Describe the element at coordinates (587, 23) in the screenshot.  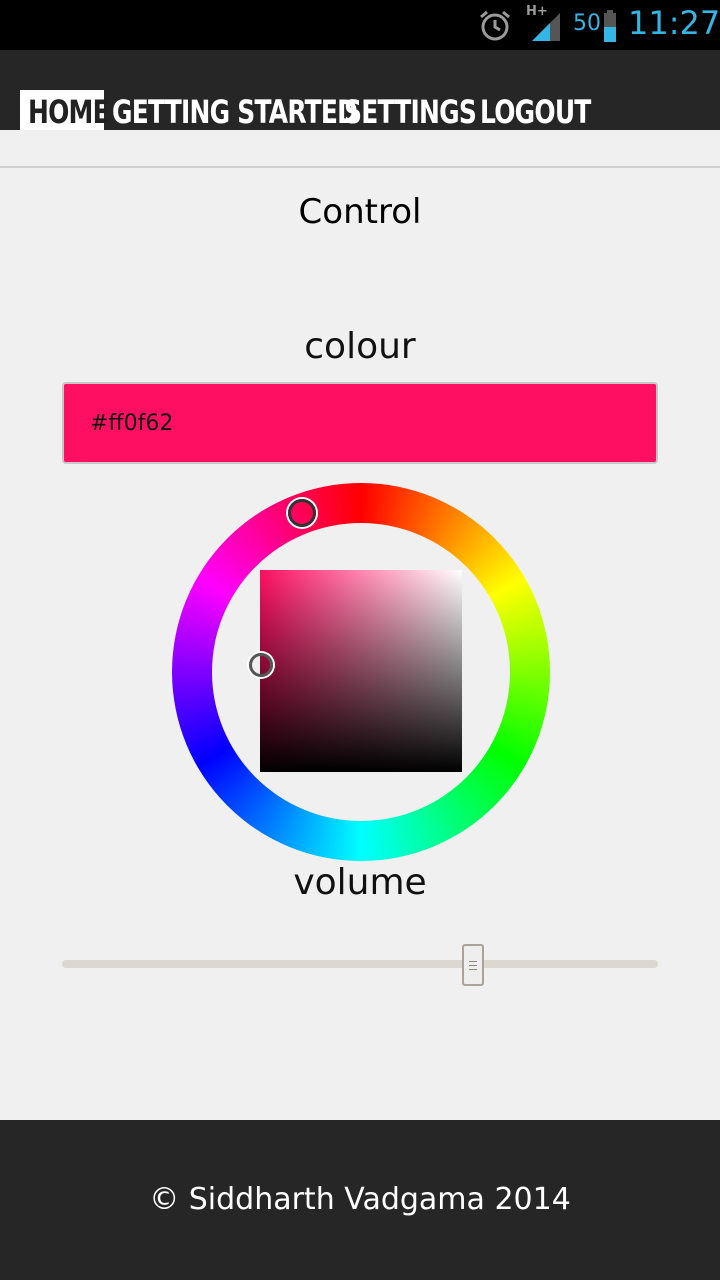
I see `battery-level: 50` at that location.